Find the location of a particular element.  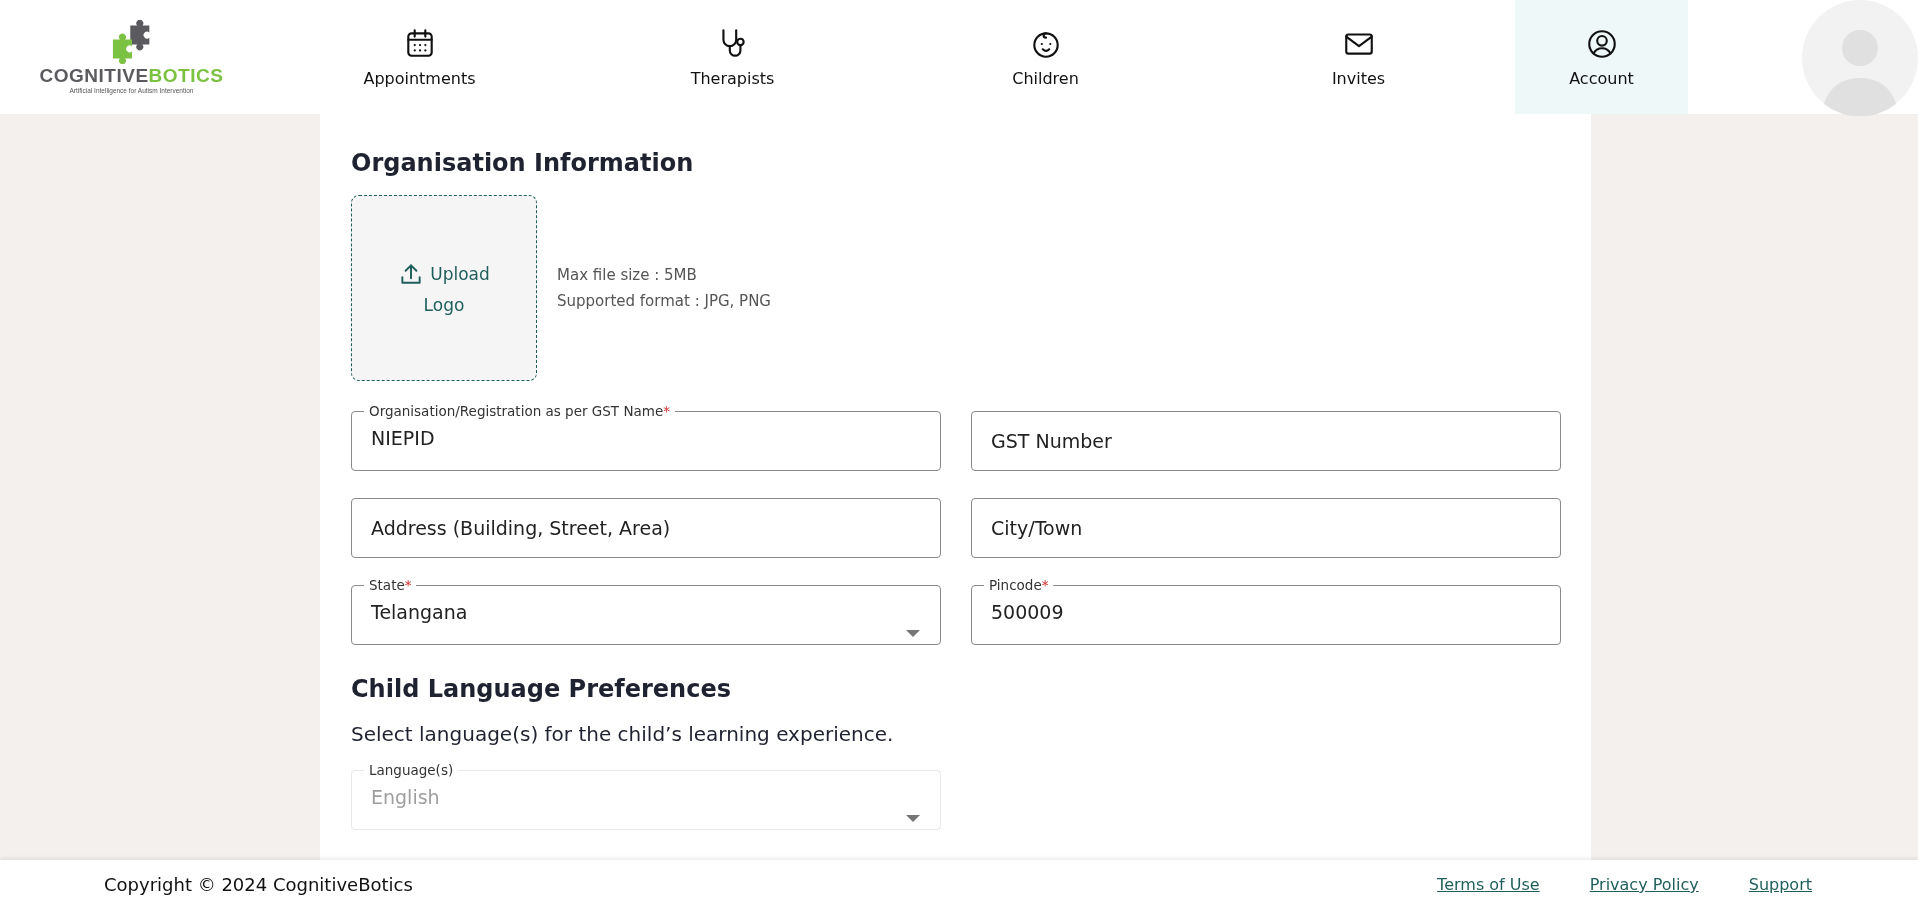

copyright-text: Copyright © 2024 CognitiveBotics is located at coordinates (258, 884).